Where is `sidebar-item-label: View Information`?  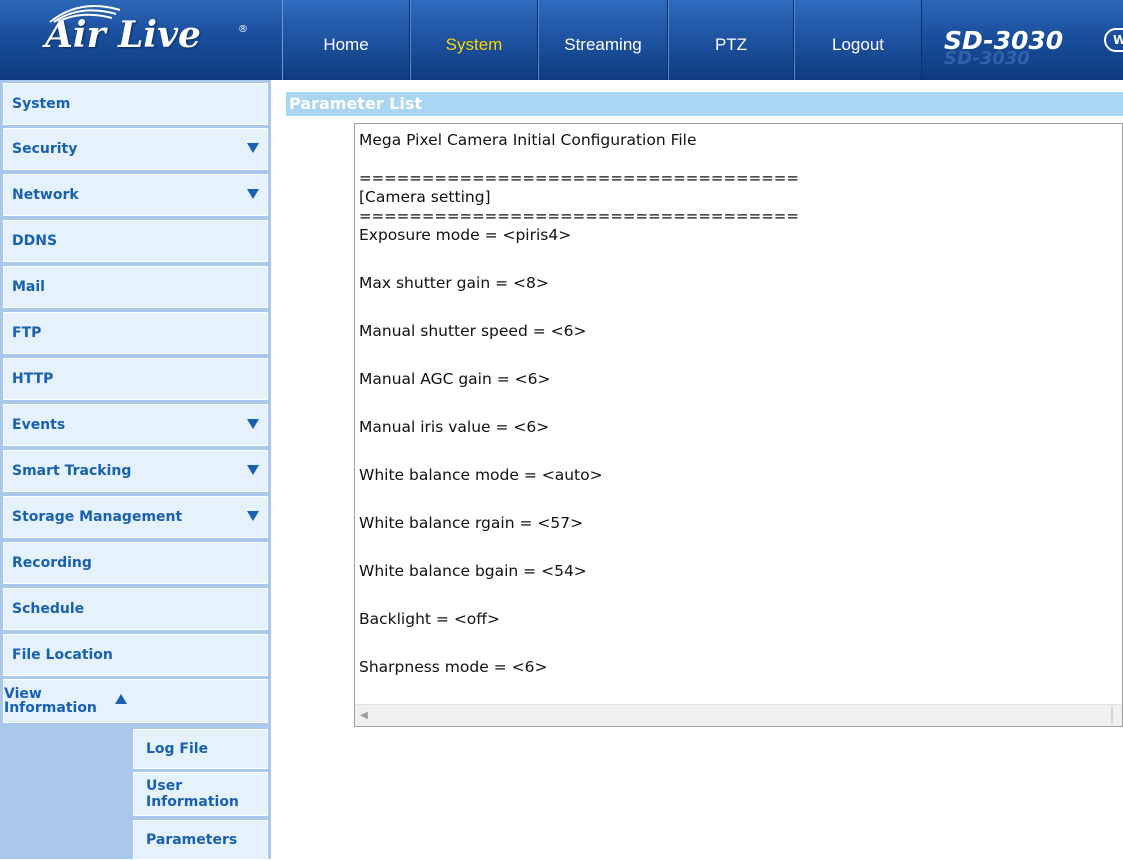 sidebar-item-label: View Information is located at coordinates (50, 701).